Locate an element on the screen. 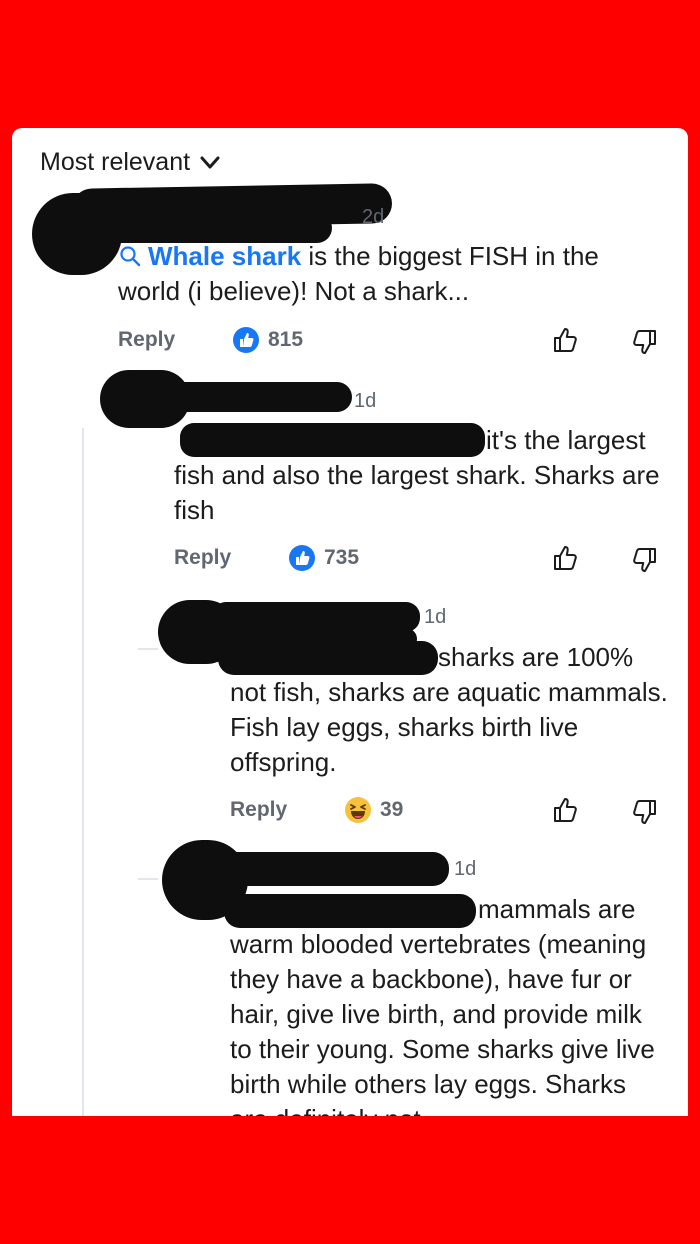 The image size is (700, 1244). chevron-down-icon is located at coordinates (210, 162).